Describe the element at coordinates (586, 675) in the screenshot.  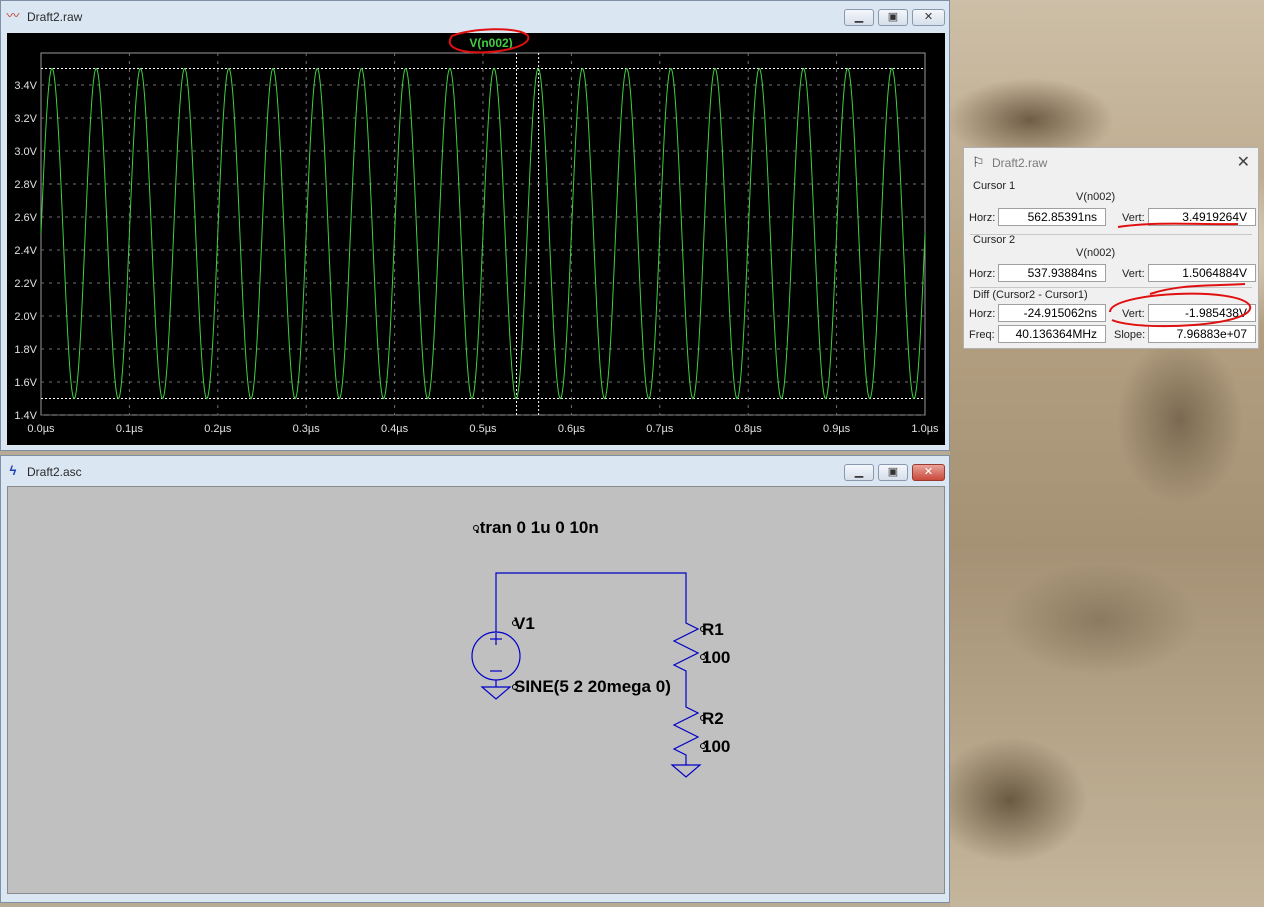
I see `schematic-wires` at that location.